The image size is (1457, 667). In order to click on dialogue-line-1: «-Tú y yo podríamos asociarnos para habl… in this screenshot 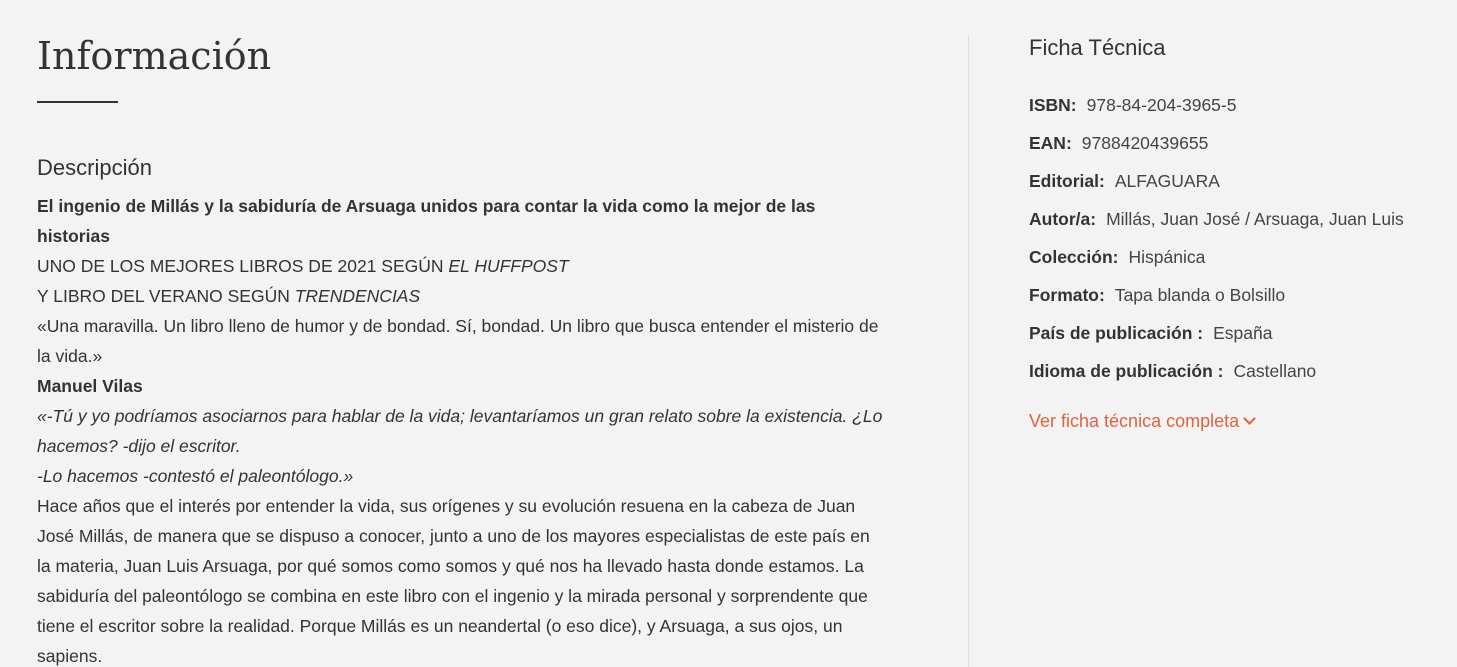, I will do `click(460, 431)`.